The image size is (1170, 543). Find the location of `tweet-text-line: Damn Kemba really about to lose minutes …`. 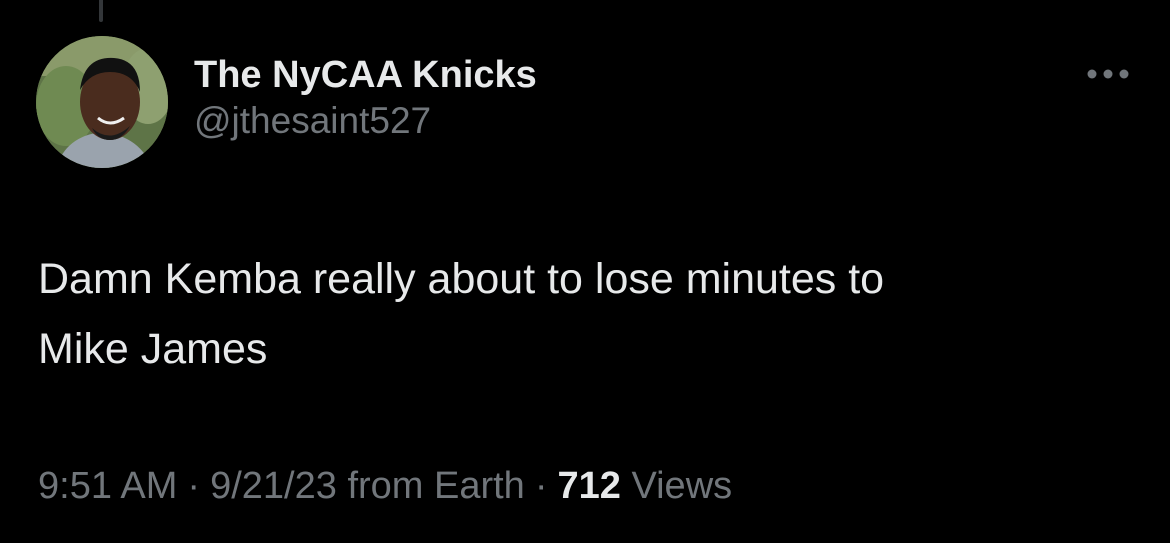

tweet-text-line: Damn Kemba really about to lose minutes … is located at coordinates (461, 279).